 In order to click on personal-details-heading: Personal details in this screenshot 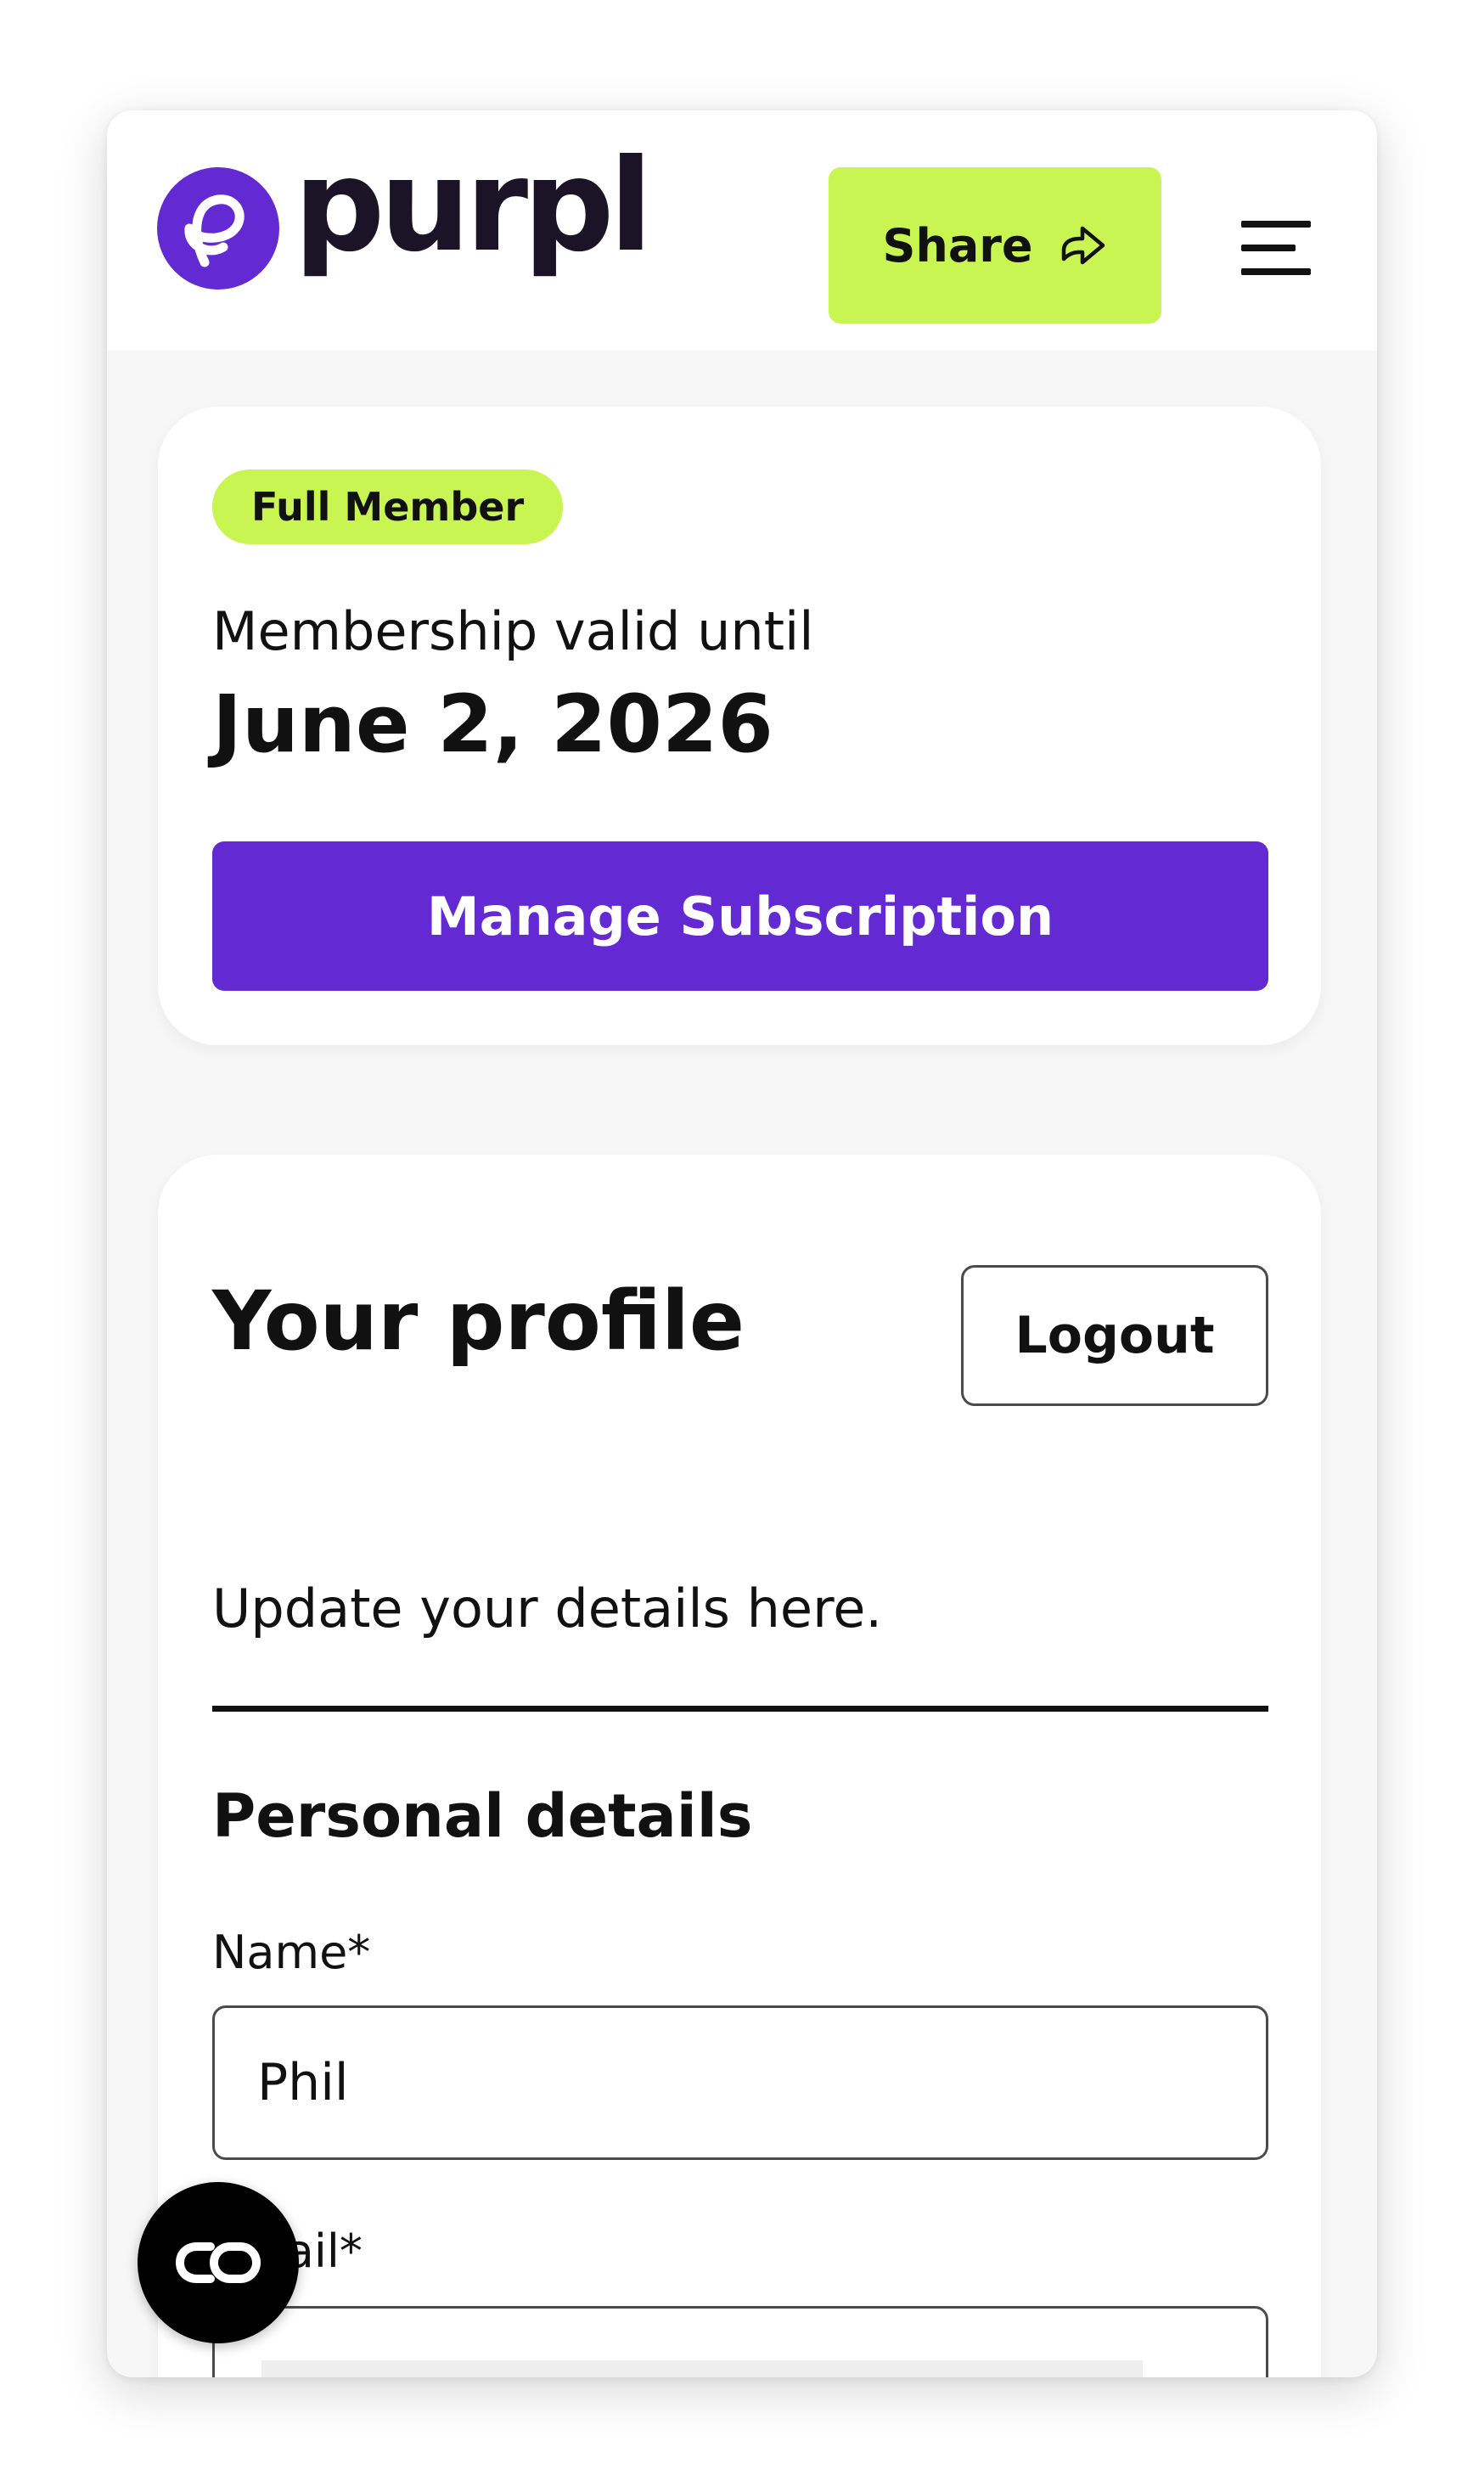, I will do `click(482, 1816)`.